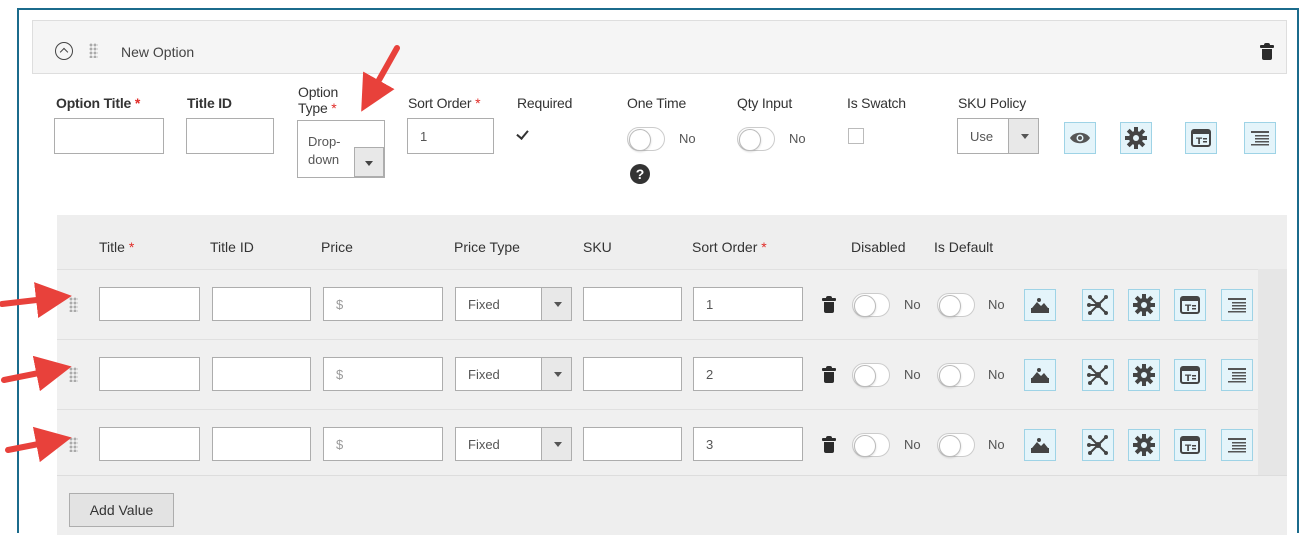  I want to click on annotation-arrow-option-type, so click(380, 78).